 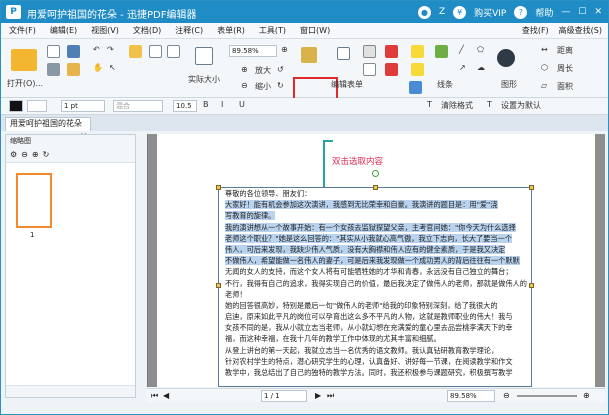 What do you see at coordinates (263, 86) in the screenshot?
I see `zoom-out-label: 缩小` at bounding box center [263, 86].